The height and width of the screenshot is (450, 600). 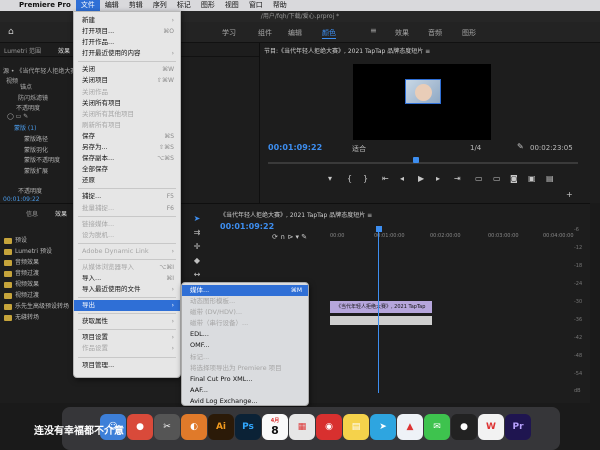 What do you see at coordinates (435, 33) in the screenshot?
I see `workspace-audio: 音频` at bounding box center [435, 33].